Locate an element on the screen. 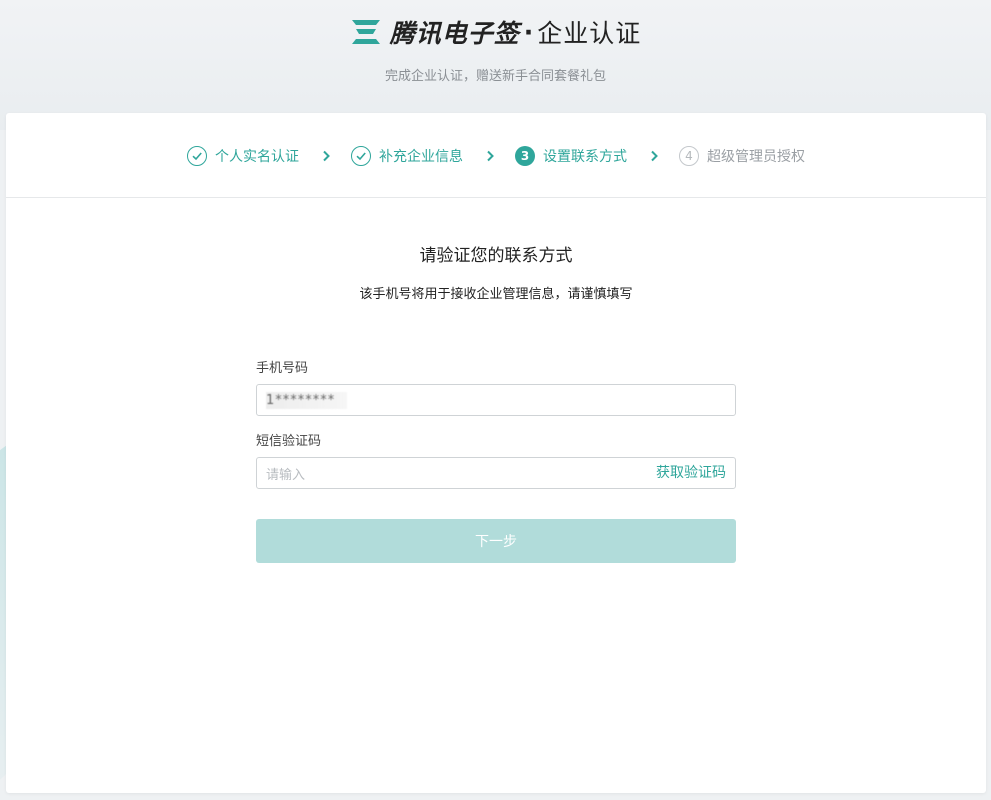 Image resolution: width=991 pixels, height=800 pixels. code-label: 短信验证码 is located at coordinates (289, 441).